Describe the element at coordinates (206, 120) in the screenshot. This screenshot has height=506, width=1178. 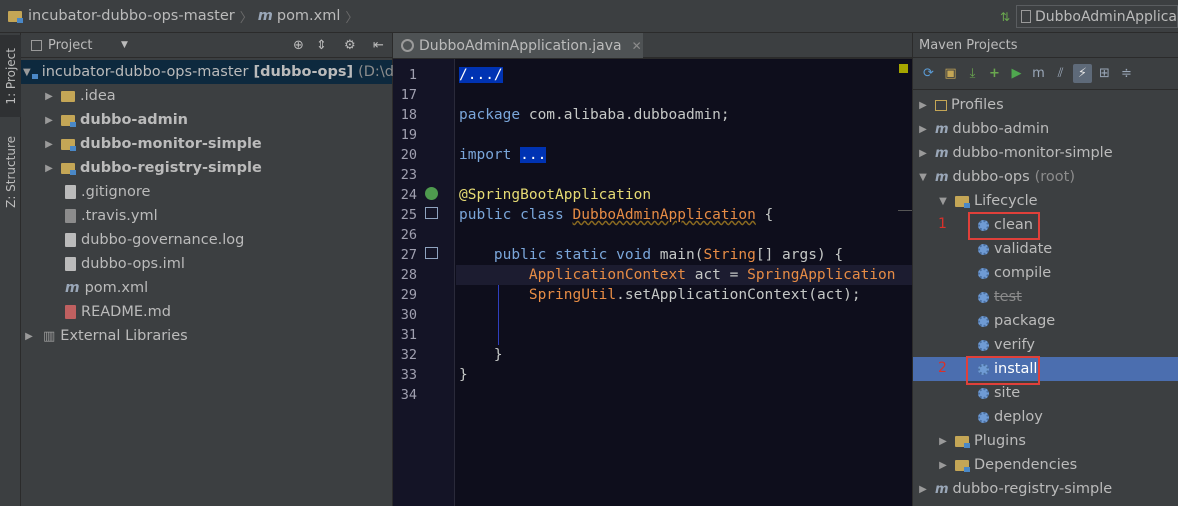
I see `tree-item: ▶ dubbo-admin` at that location.